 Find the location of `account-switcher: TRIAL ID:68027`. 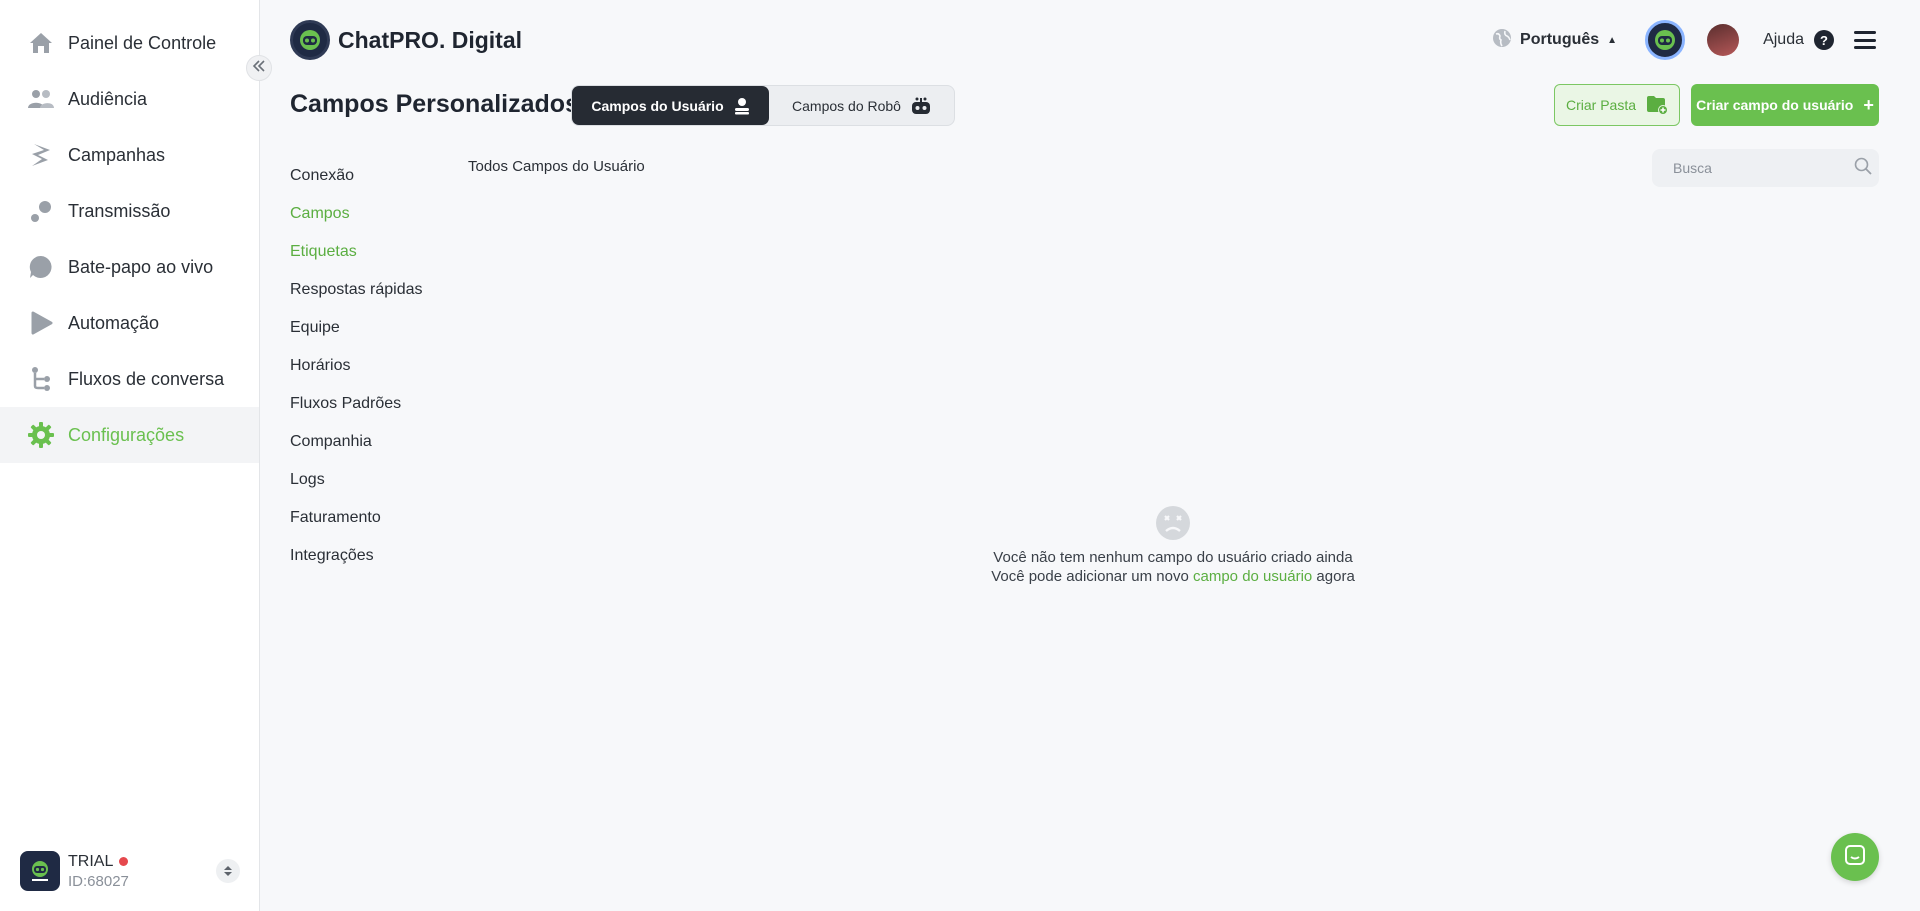

account-switcher: TRIAL ID:68027 is located at coordinates (135, 871).